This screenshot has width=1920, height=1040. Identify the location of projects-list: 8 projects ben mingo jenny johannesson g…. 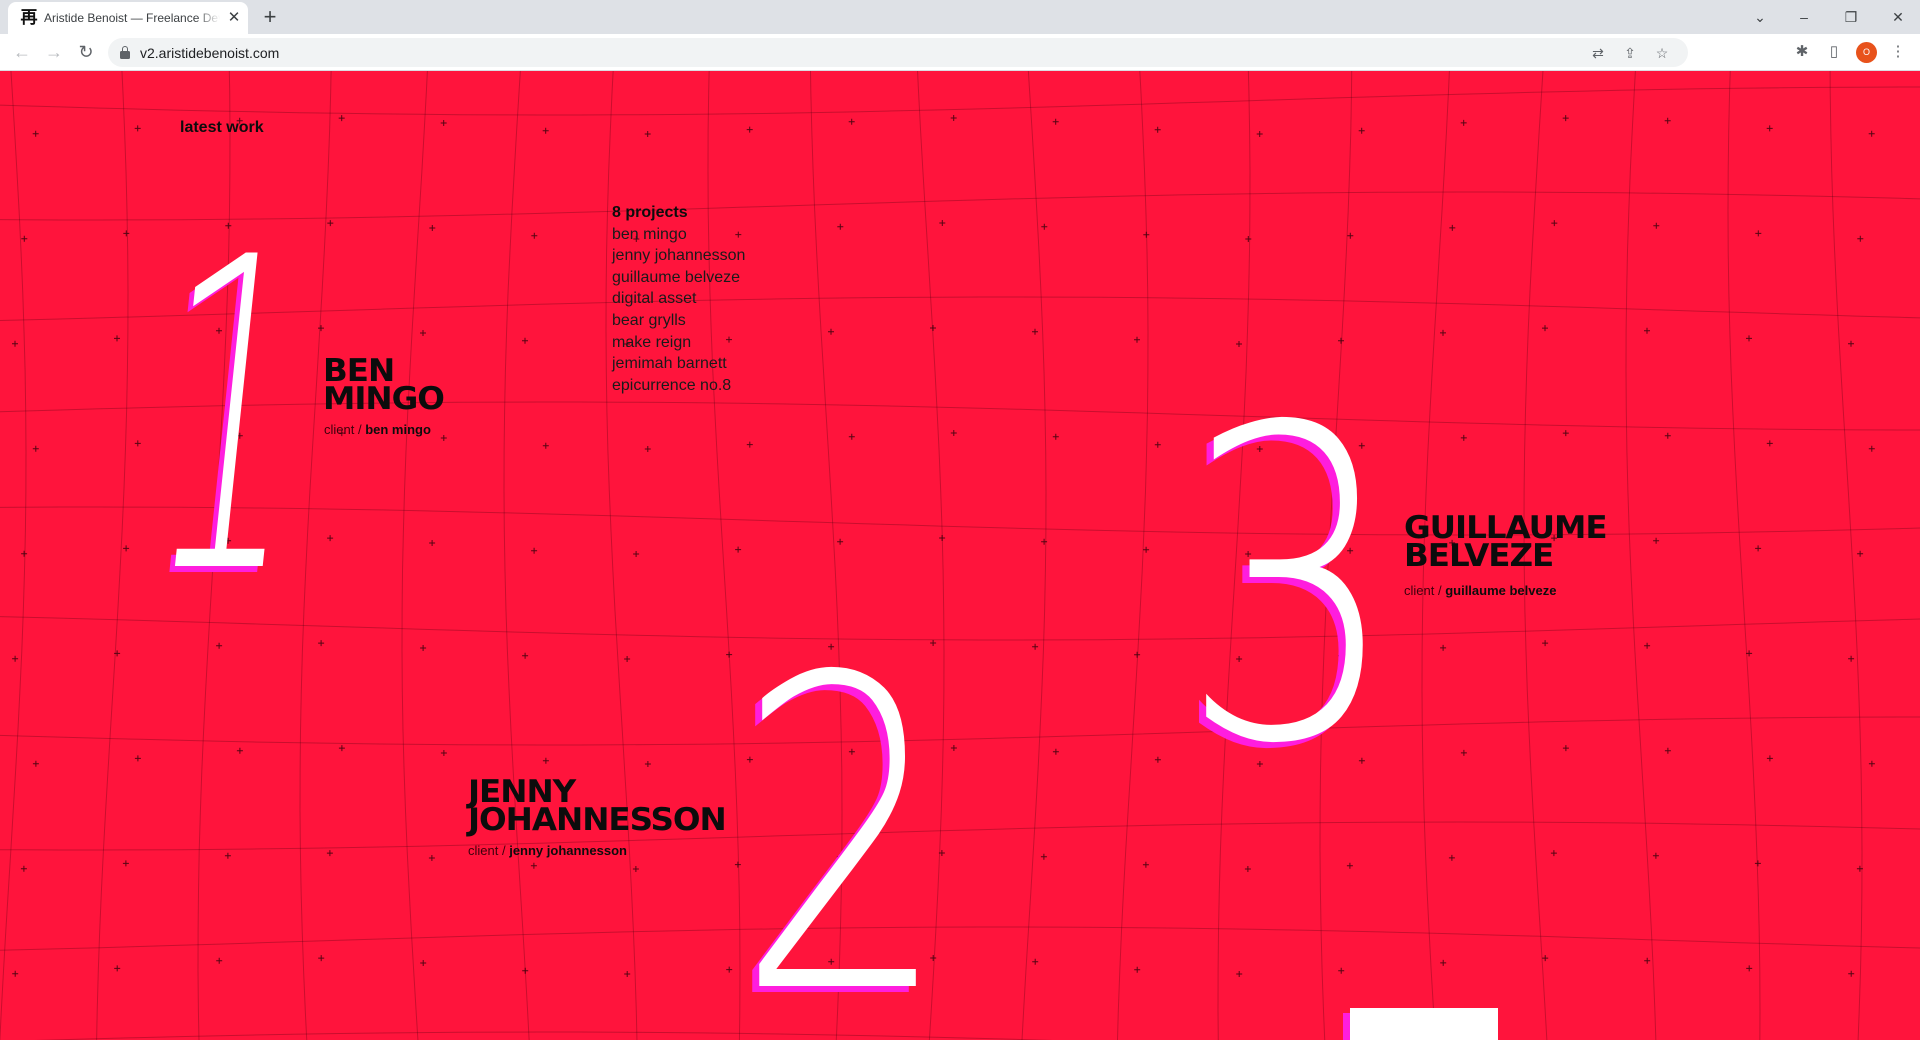
(678, 299).